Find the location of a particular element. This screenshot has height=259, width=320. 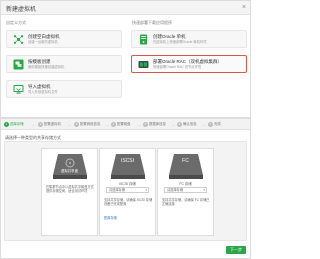

step-label: 配置网络信息 is located at coordinates (90, 124).